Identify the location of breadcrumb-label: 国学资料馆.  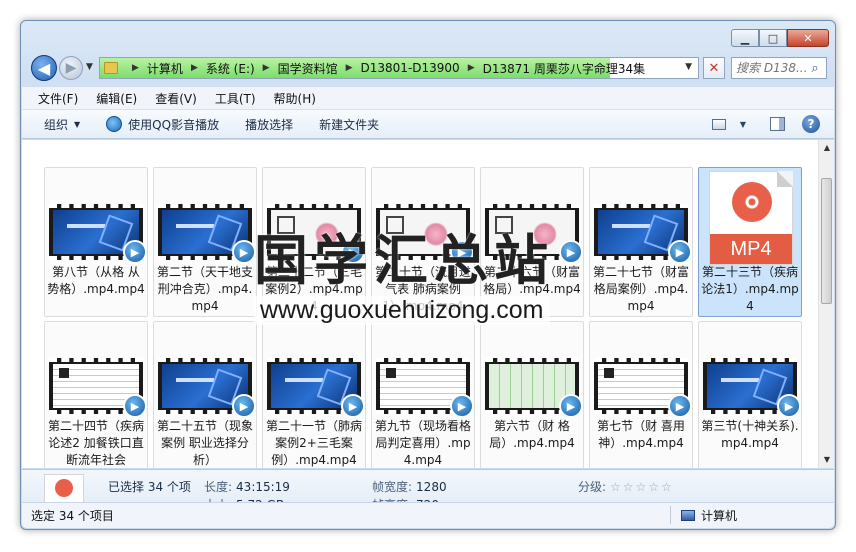
(307, 68).